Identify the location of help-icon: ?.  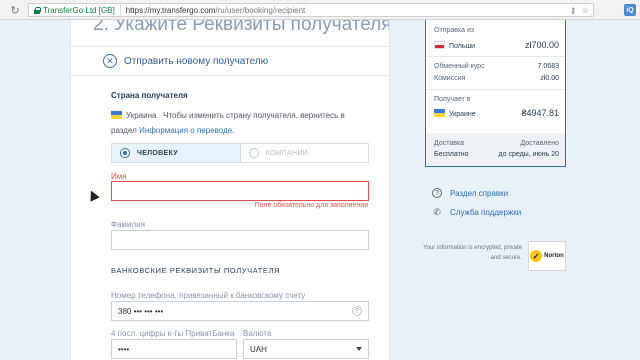
(357, 311).